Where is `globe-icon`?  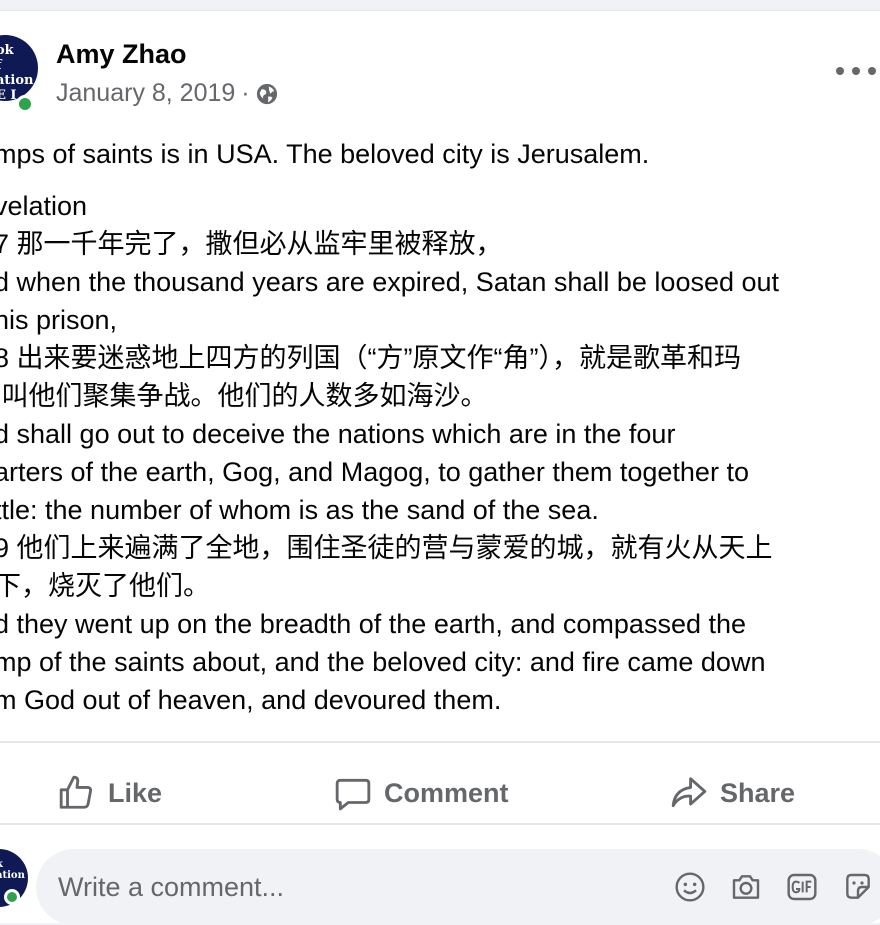 globe-icon is located at coordinates (267, 94).